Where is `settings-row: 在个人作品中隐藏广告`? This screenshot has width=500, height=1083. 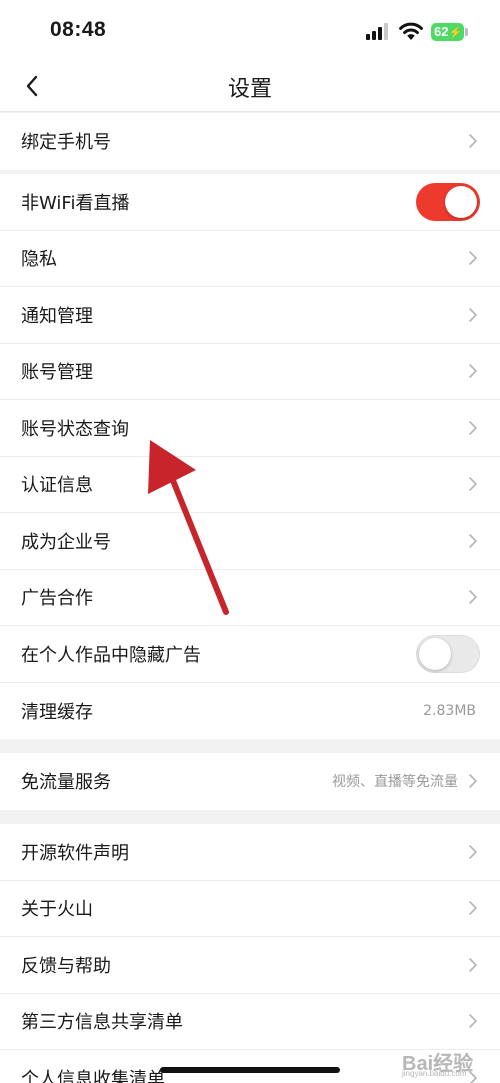
settings-row: 在个人作品中隐藏广告 is located at coordinates (250, 654).